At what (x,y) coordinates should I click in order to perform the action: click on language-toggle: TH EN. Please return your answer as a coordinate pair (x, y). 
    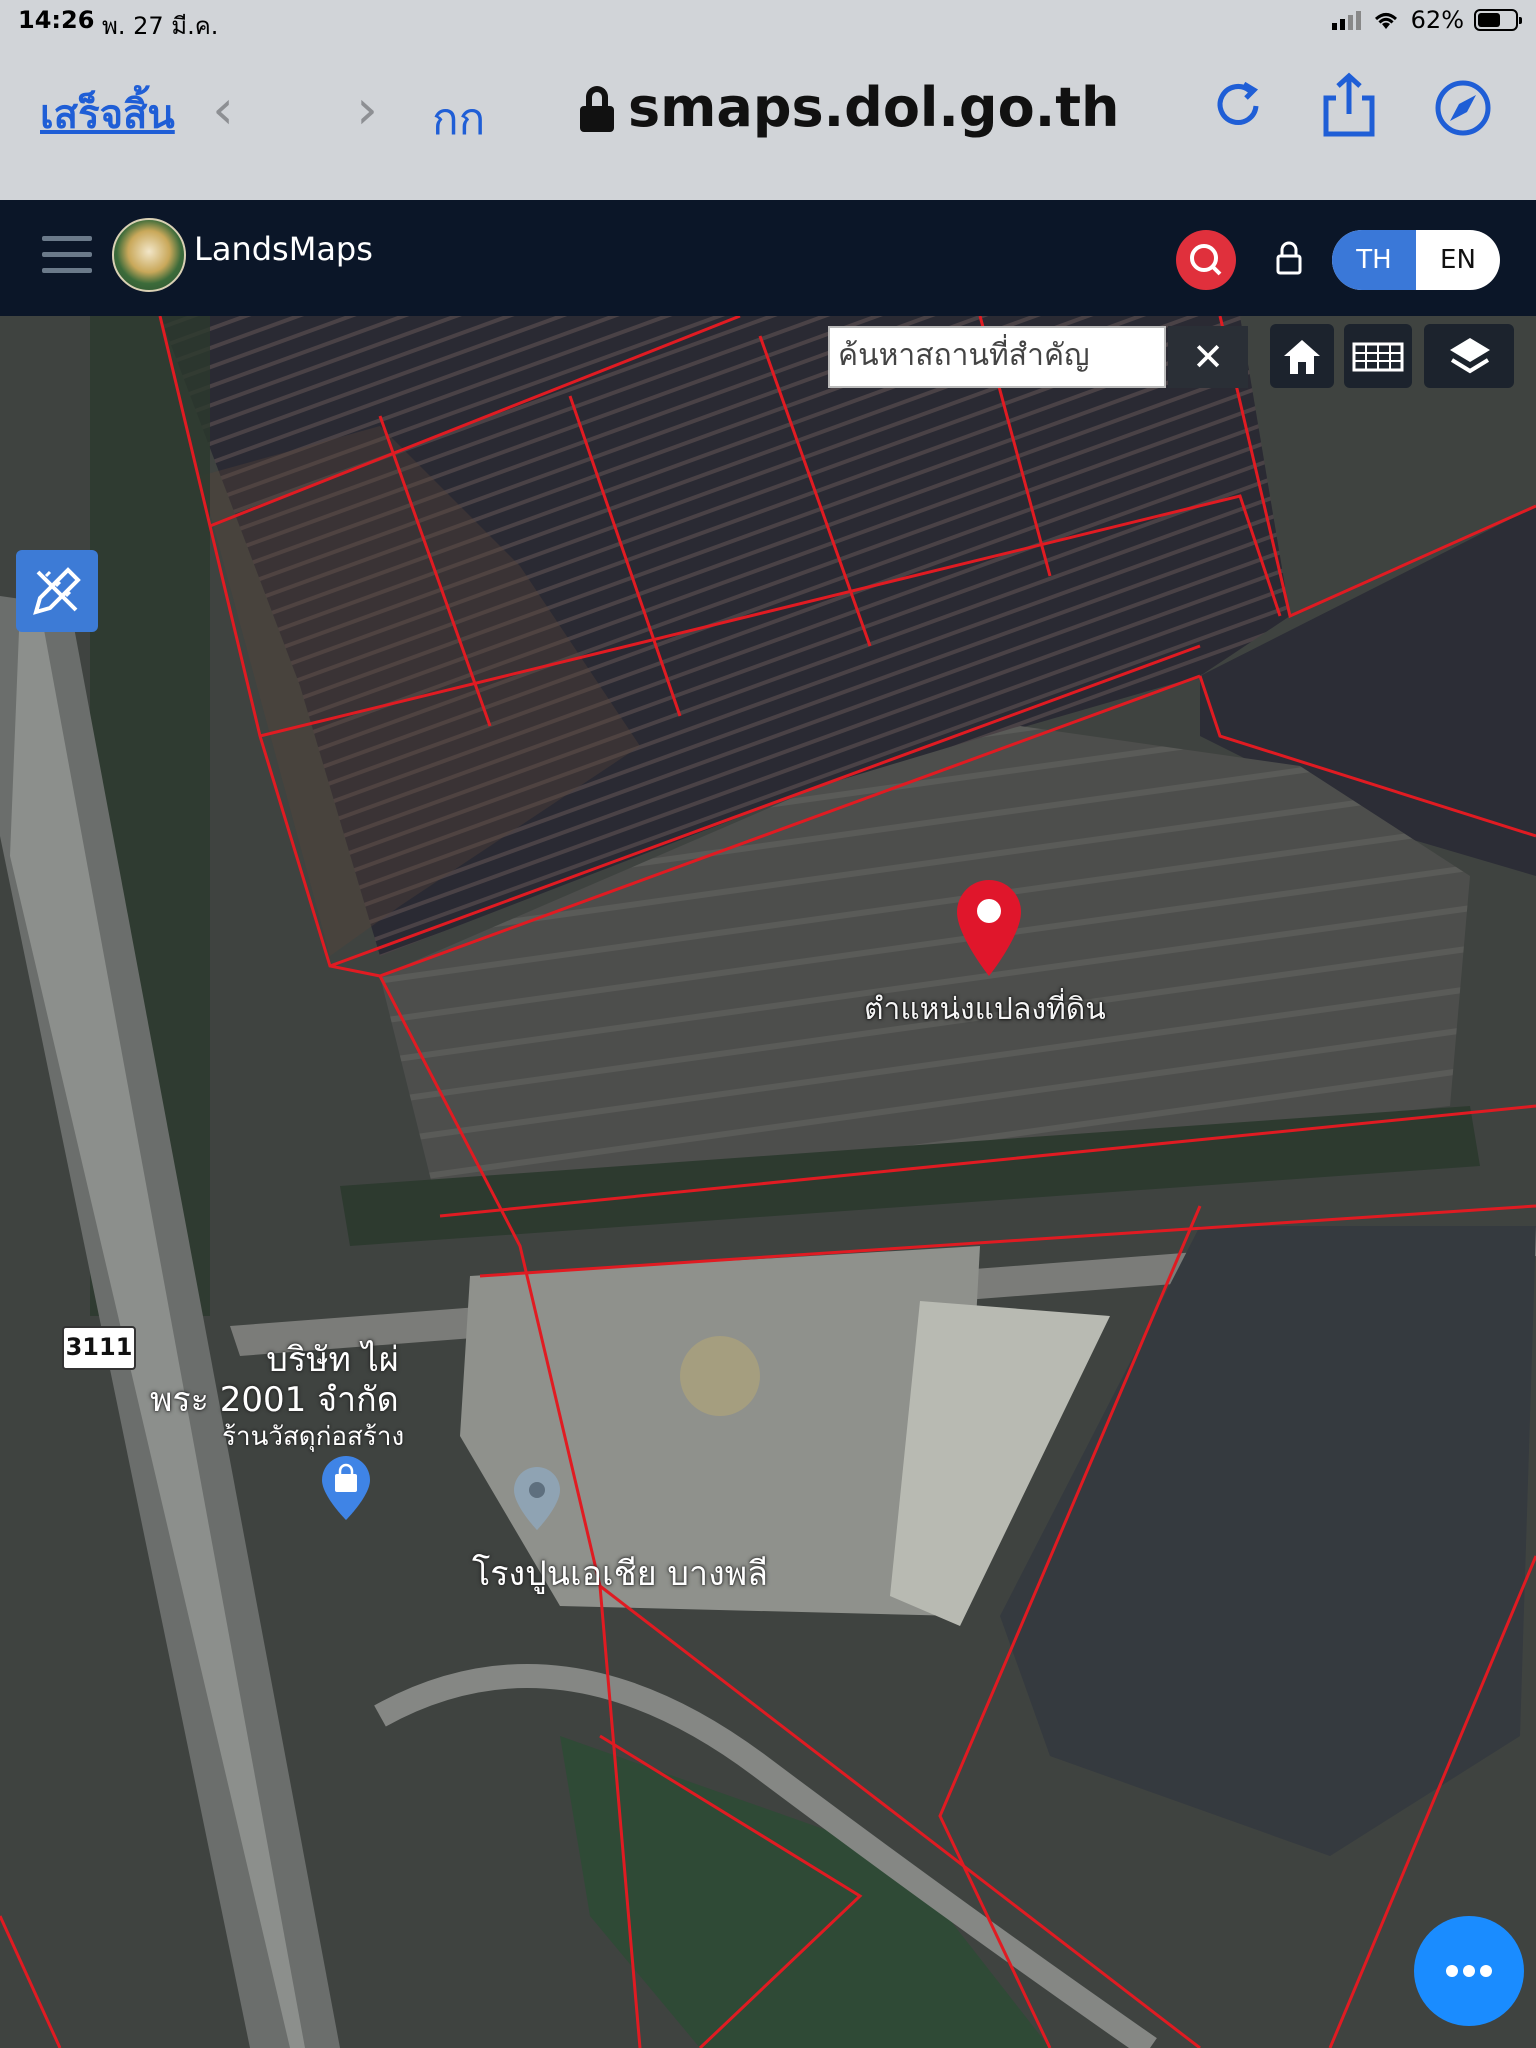
    Looking at the image, I should click on (1416, 260).